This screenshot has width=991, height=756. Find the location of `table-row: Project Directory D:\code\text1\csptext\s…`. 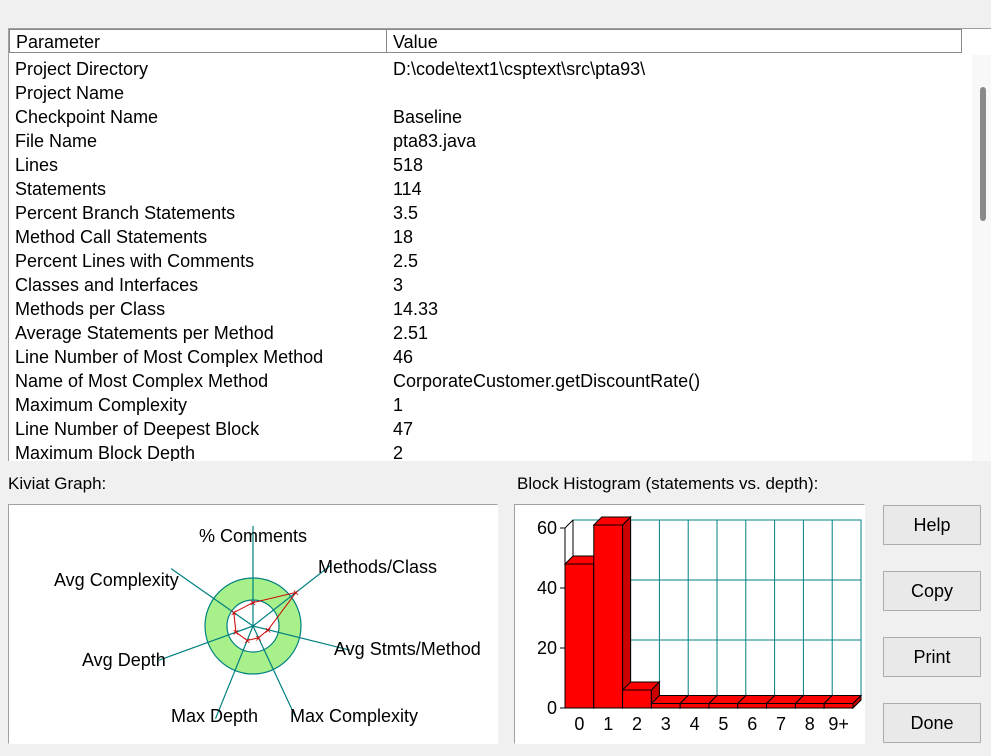

table-row: Project Directory D:\code\text1\csptext\s… is located at coordinates (489, 69).